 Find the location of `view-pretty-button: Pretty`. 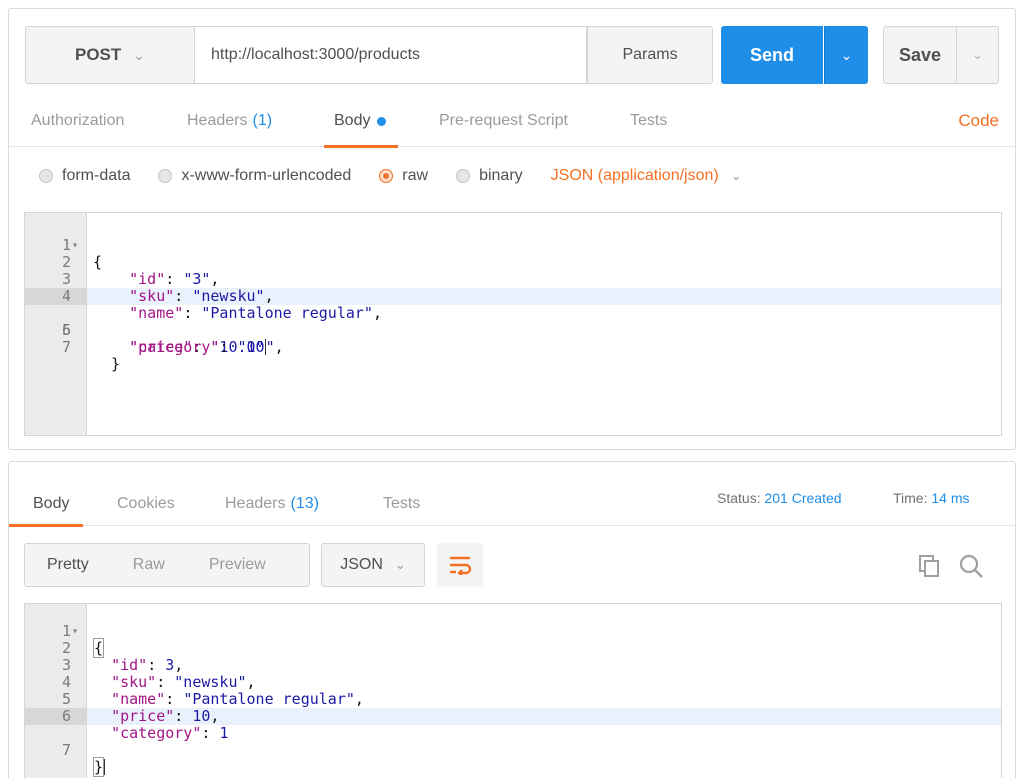

view-pretty-button: Pretty is located at coordinates (68, 565).